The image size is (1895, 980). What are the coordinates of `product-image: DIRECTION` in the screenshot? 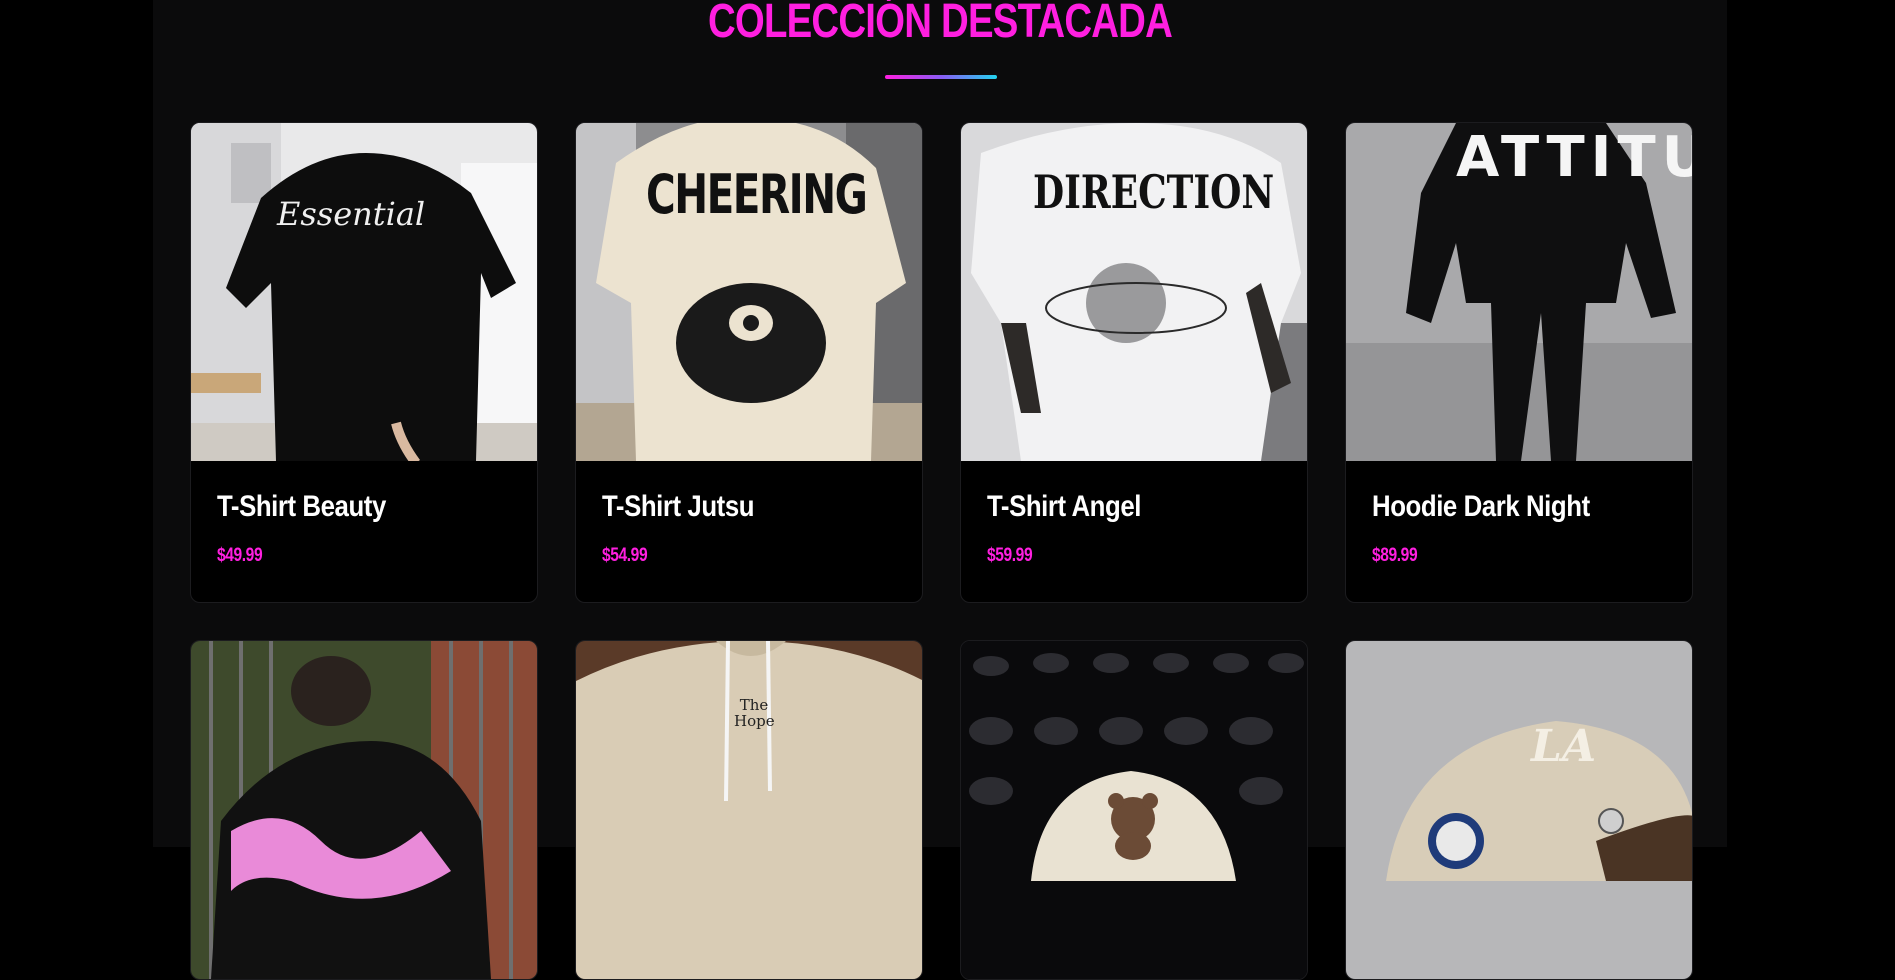 It's located at (1134, 292).